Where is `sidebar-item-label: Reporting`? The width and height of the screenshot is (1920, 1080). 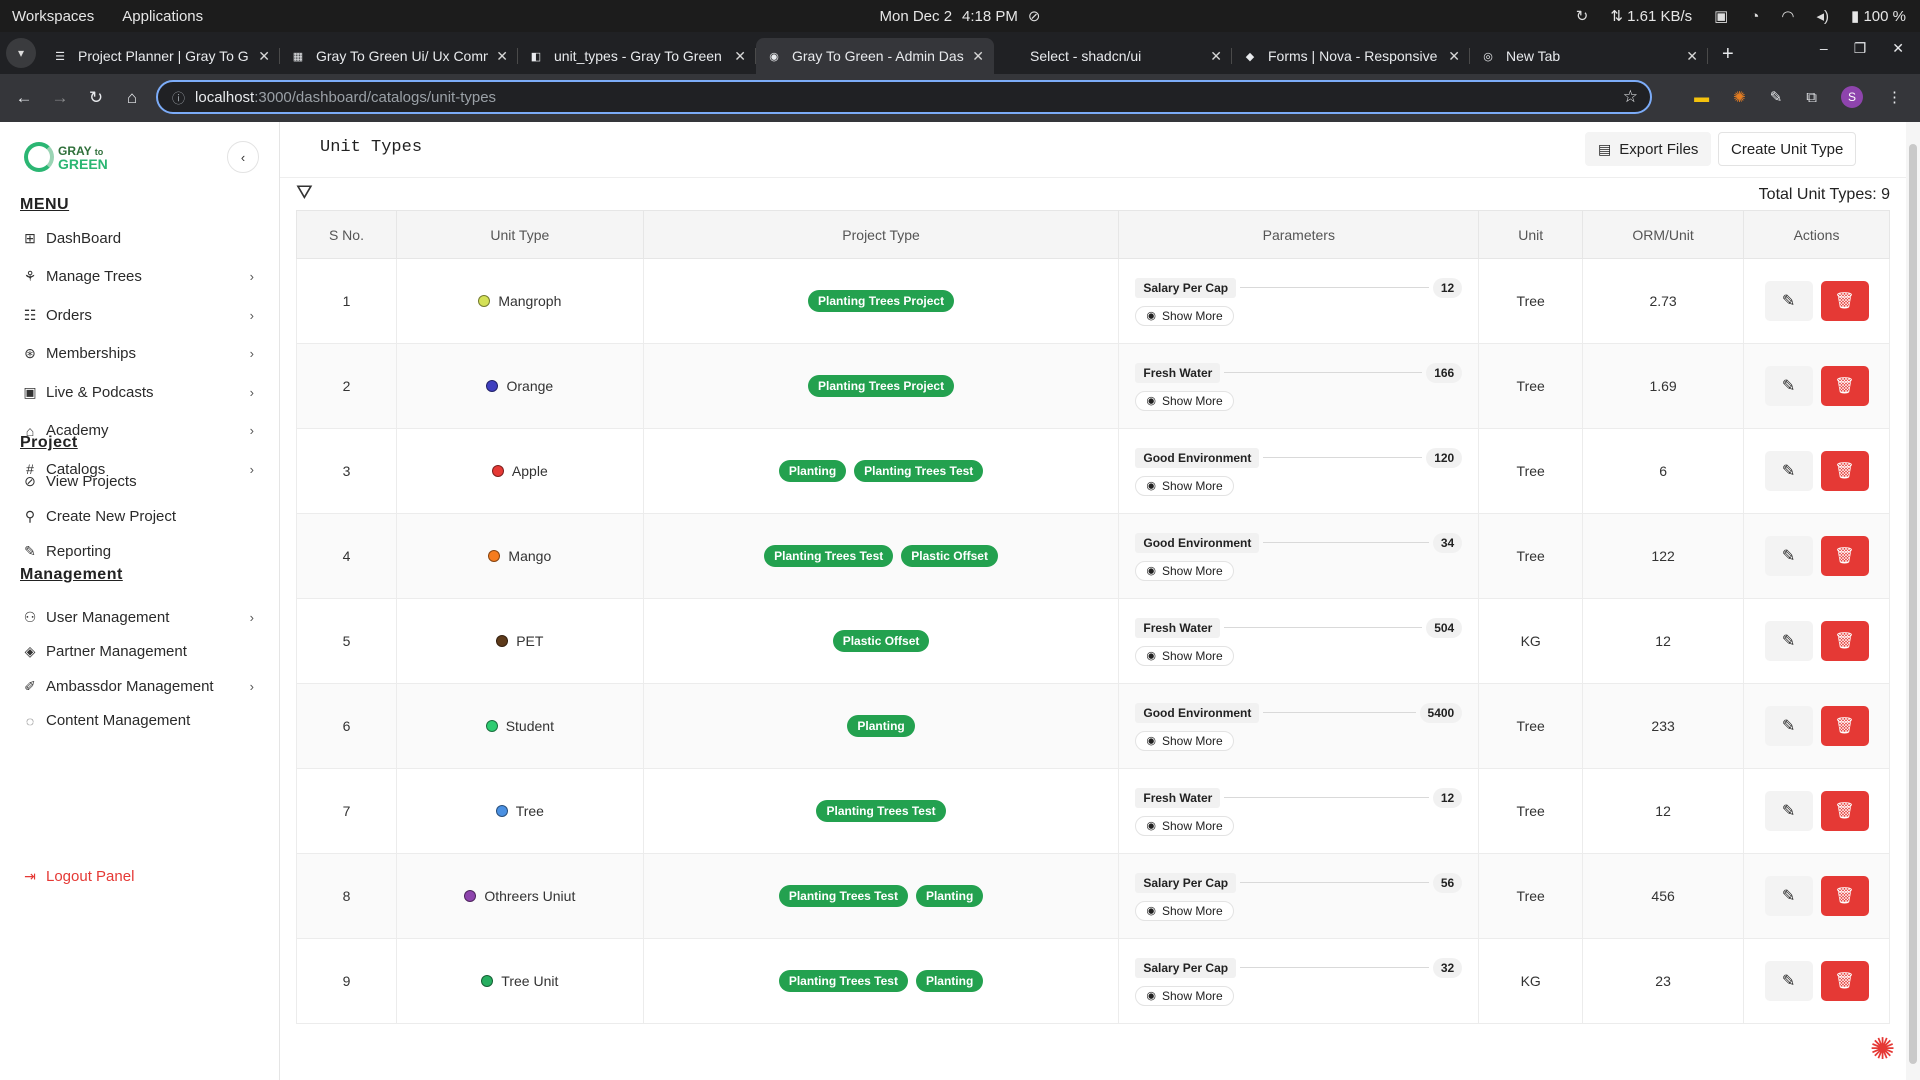
sidebar-item-label: Reporting is located at coordinates (79, 551).